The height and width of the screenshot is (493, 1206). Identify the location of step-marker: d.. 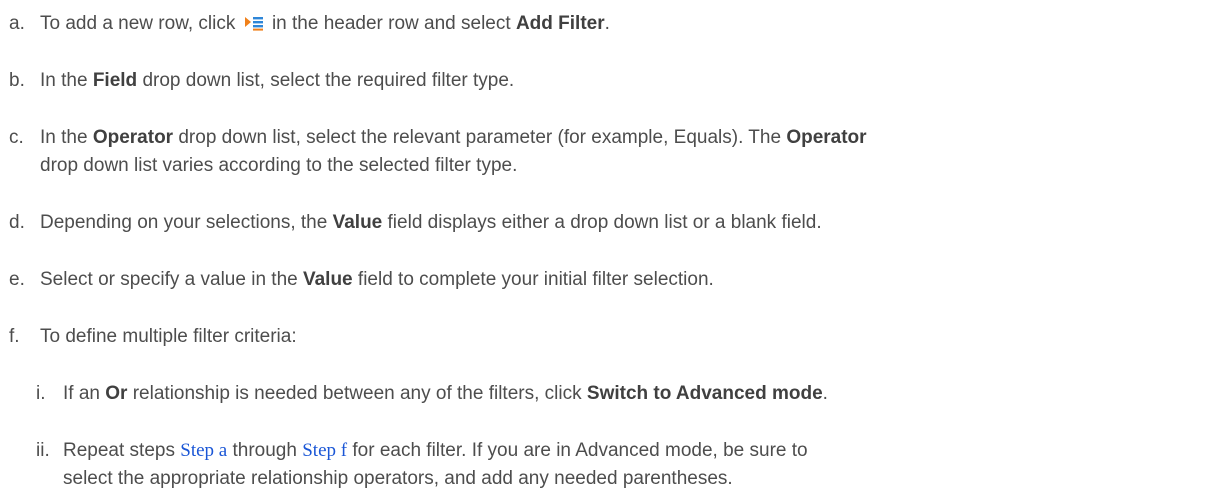
(17, 222).